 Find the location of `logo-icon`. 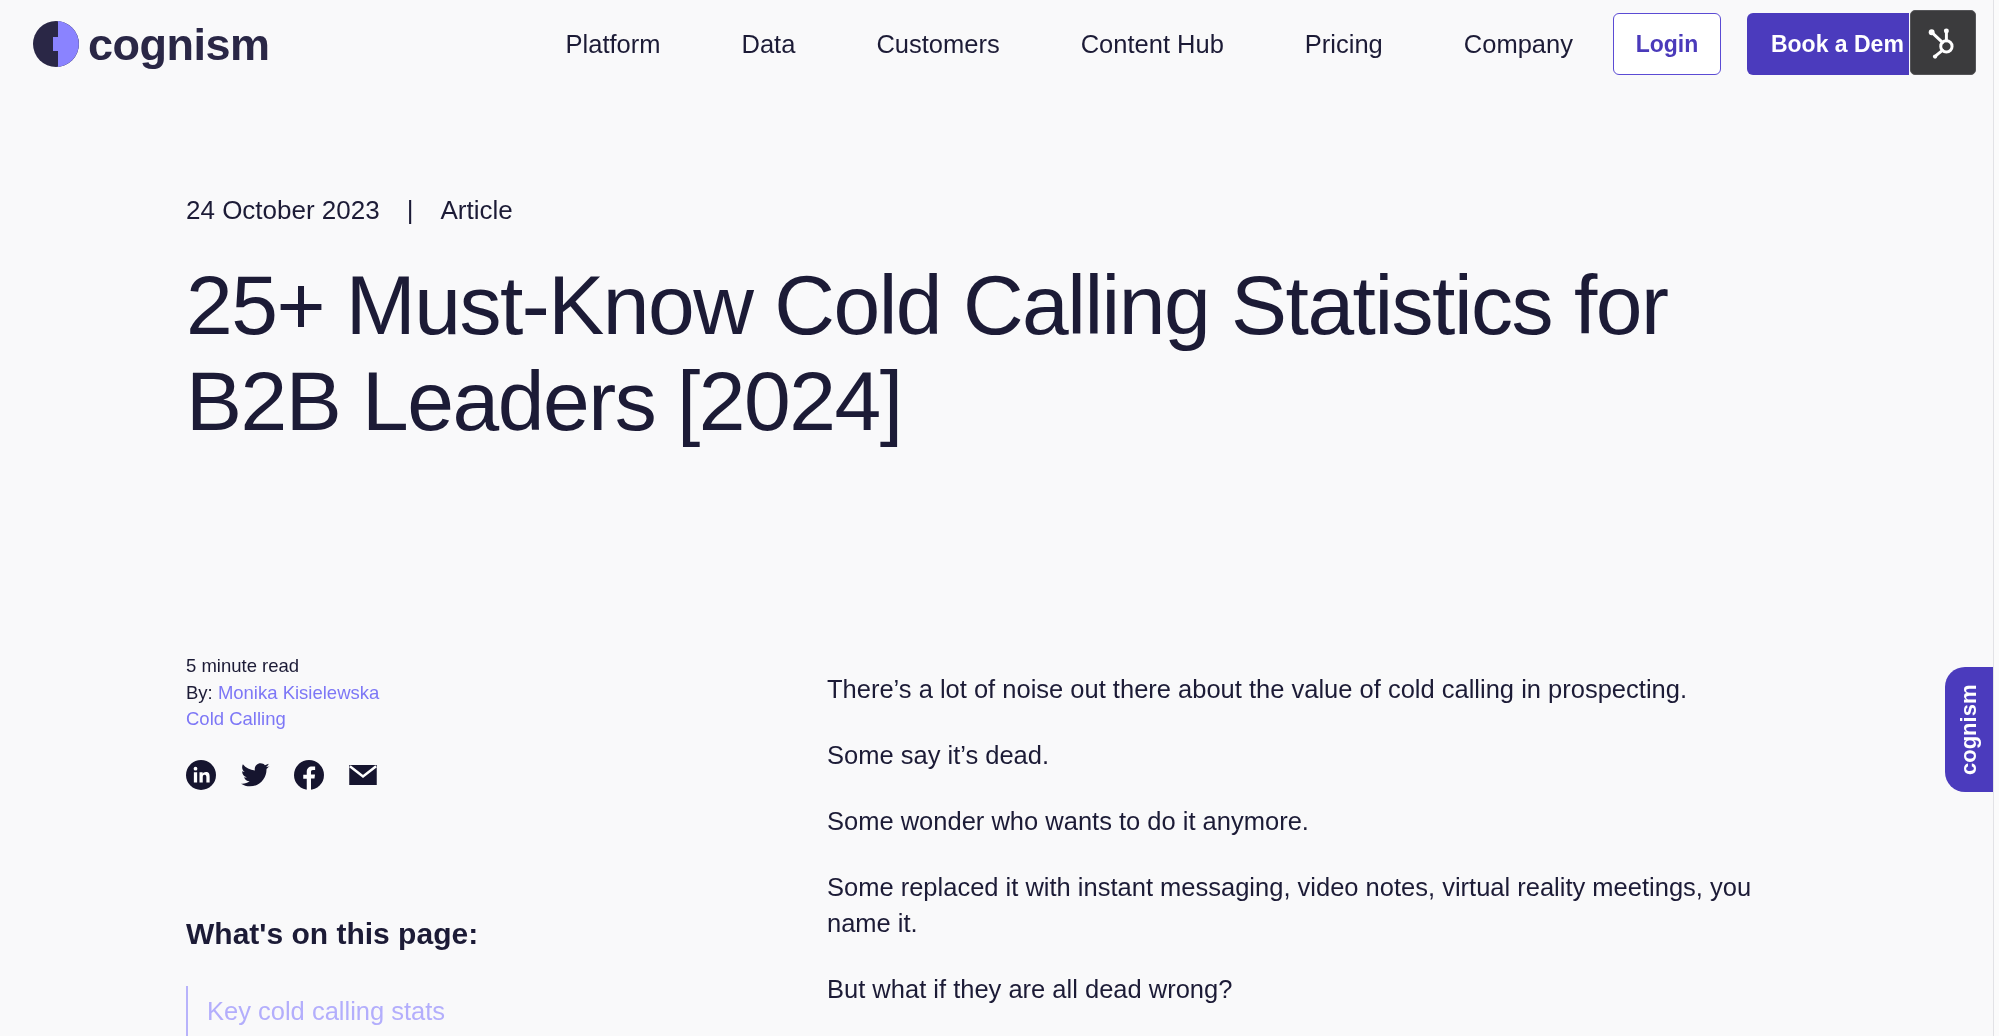

logo-icon is located at coordinates (56, 44).